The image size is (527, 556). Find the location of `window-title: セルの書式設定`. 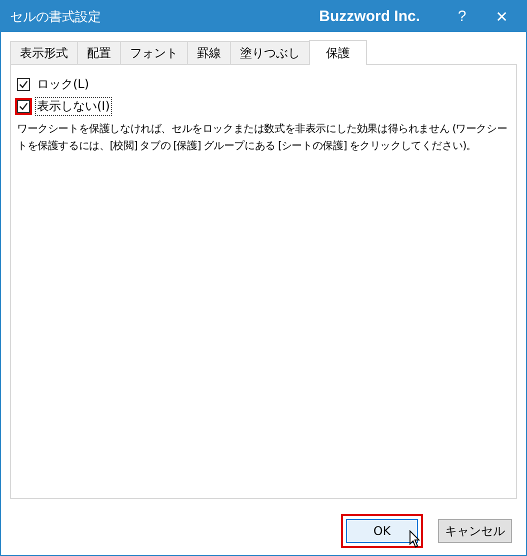

window-title: セルの書式設定 is located at coordinates (55, 17).